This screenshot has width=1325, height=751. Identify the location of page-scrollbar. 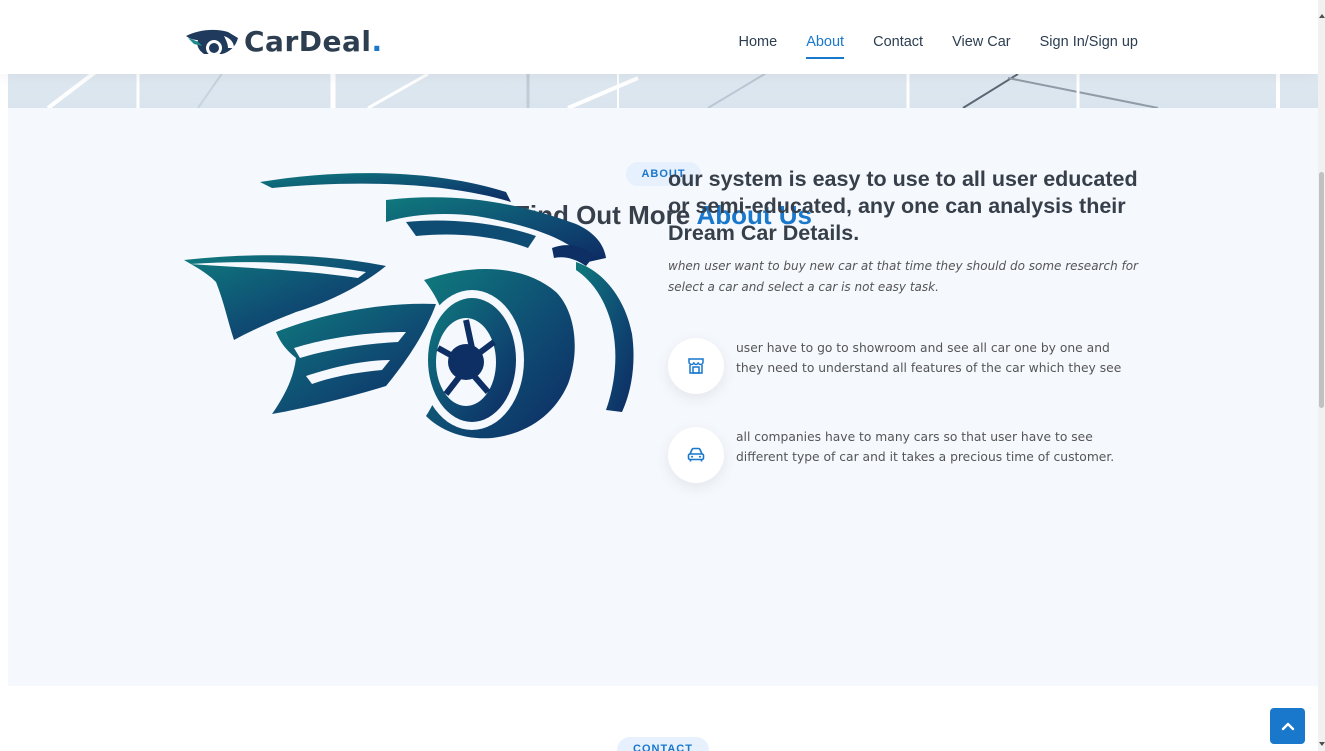
(1321, 375).